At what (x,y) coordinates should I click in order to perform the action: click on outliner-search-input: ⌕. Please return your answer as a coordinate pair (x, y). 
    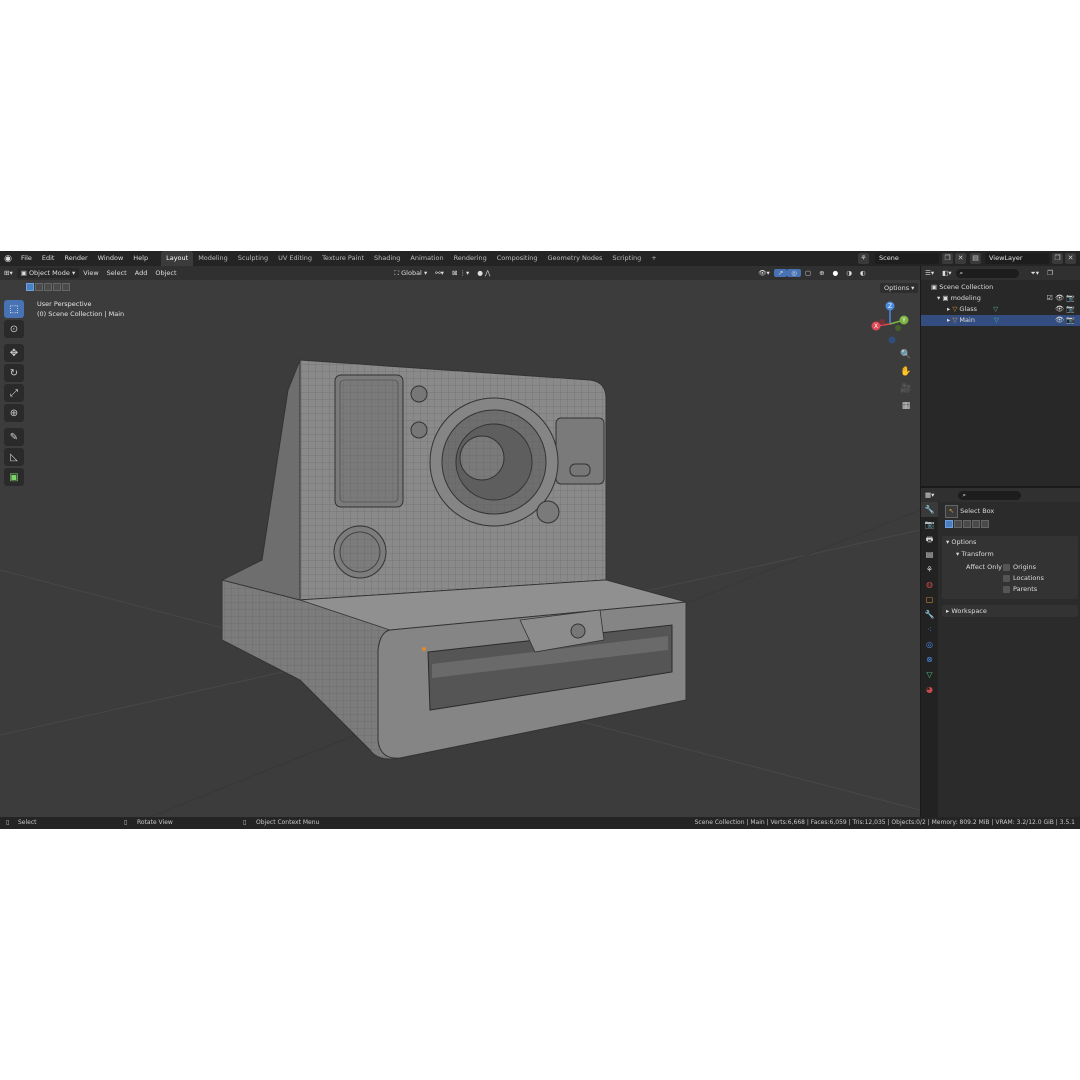
    Looking at the image, I should click on (987, 273).